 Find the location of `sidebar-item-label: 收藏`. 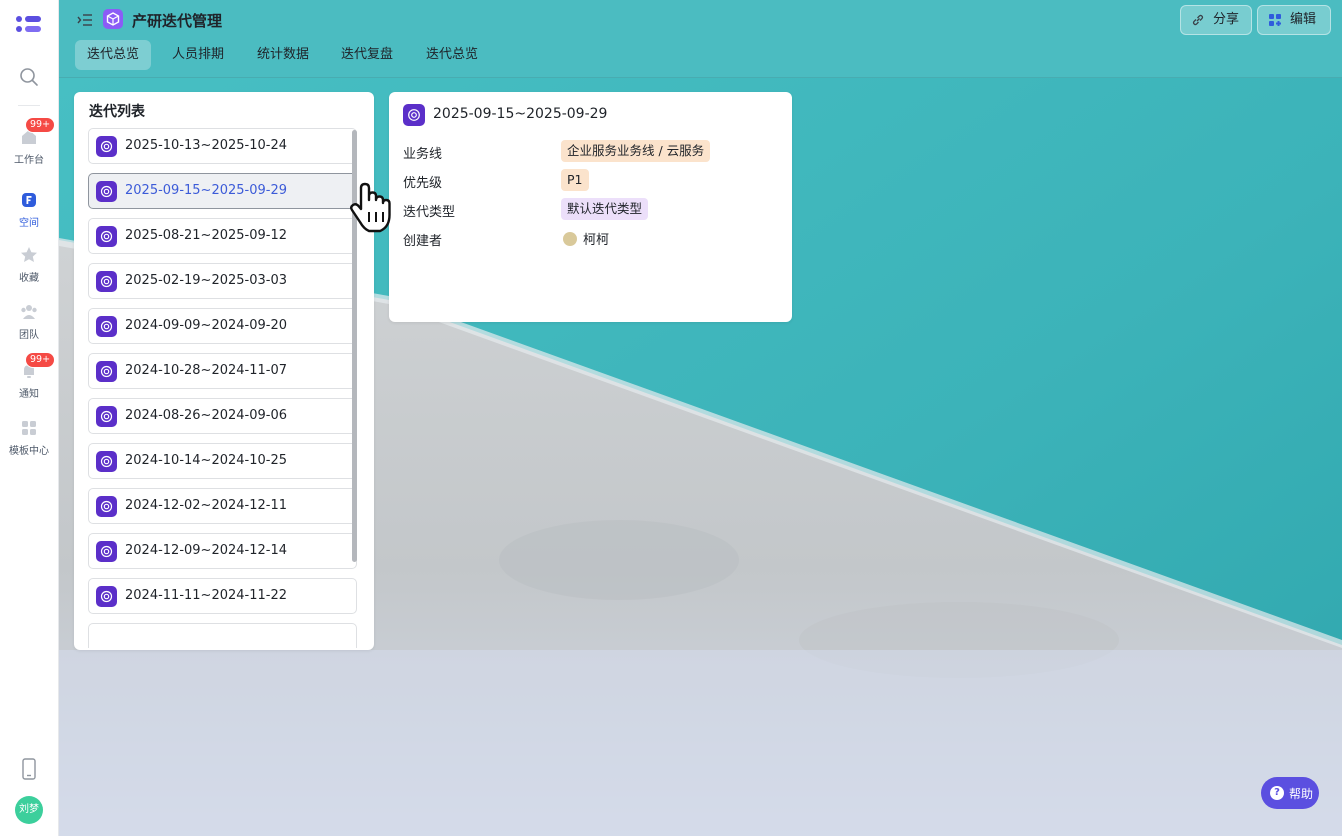

sidebar-item-label: 收藏 is located at coordinates (29, 278).